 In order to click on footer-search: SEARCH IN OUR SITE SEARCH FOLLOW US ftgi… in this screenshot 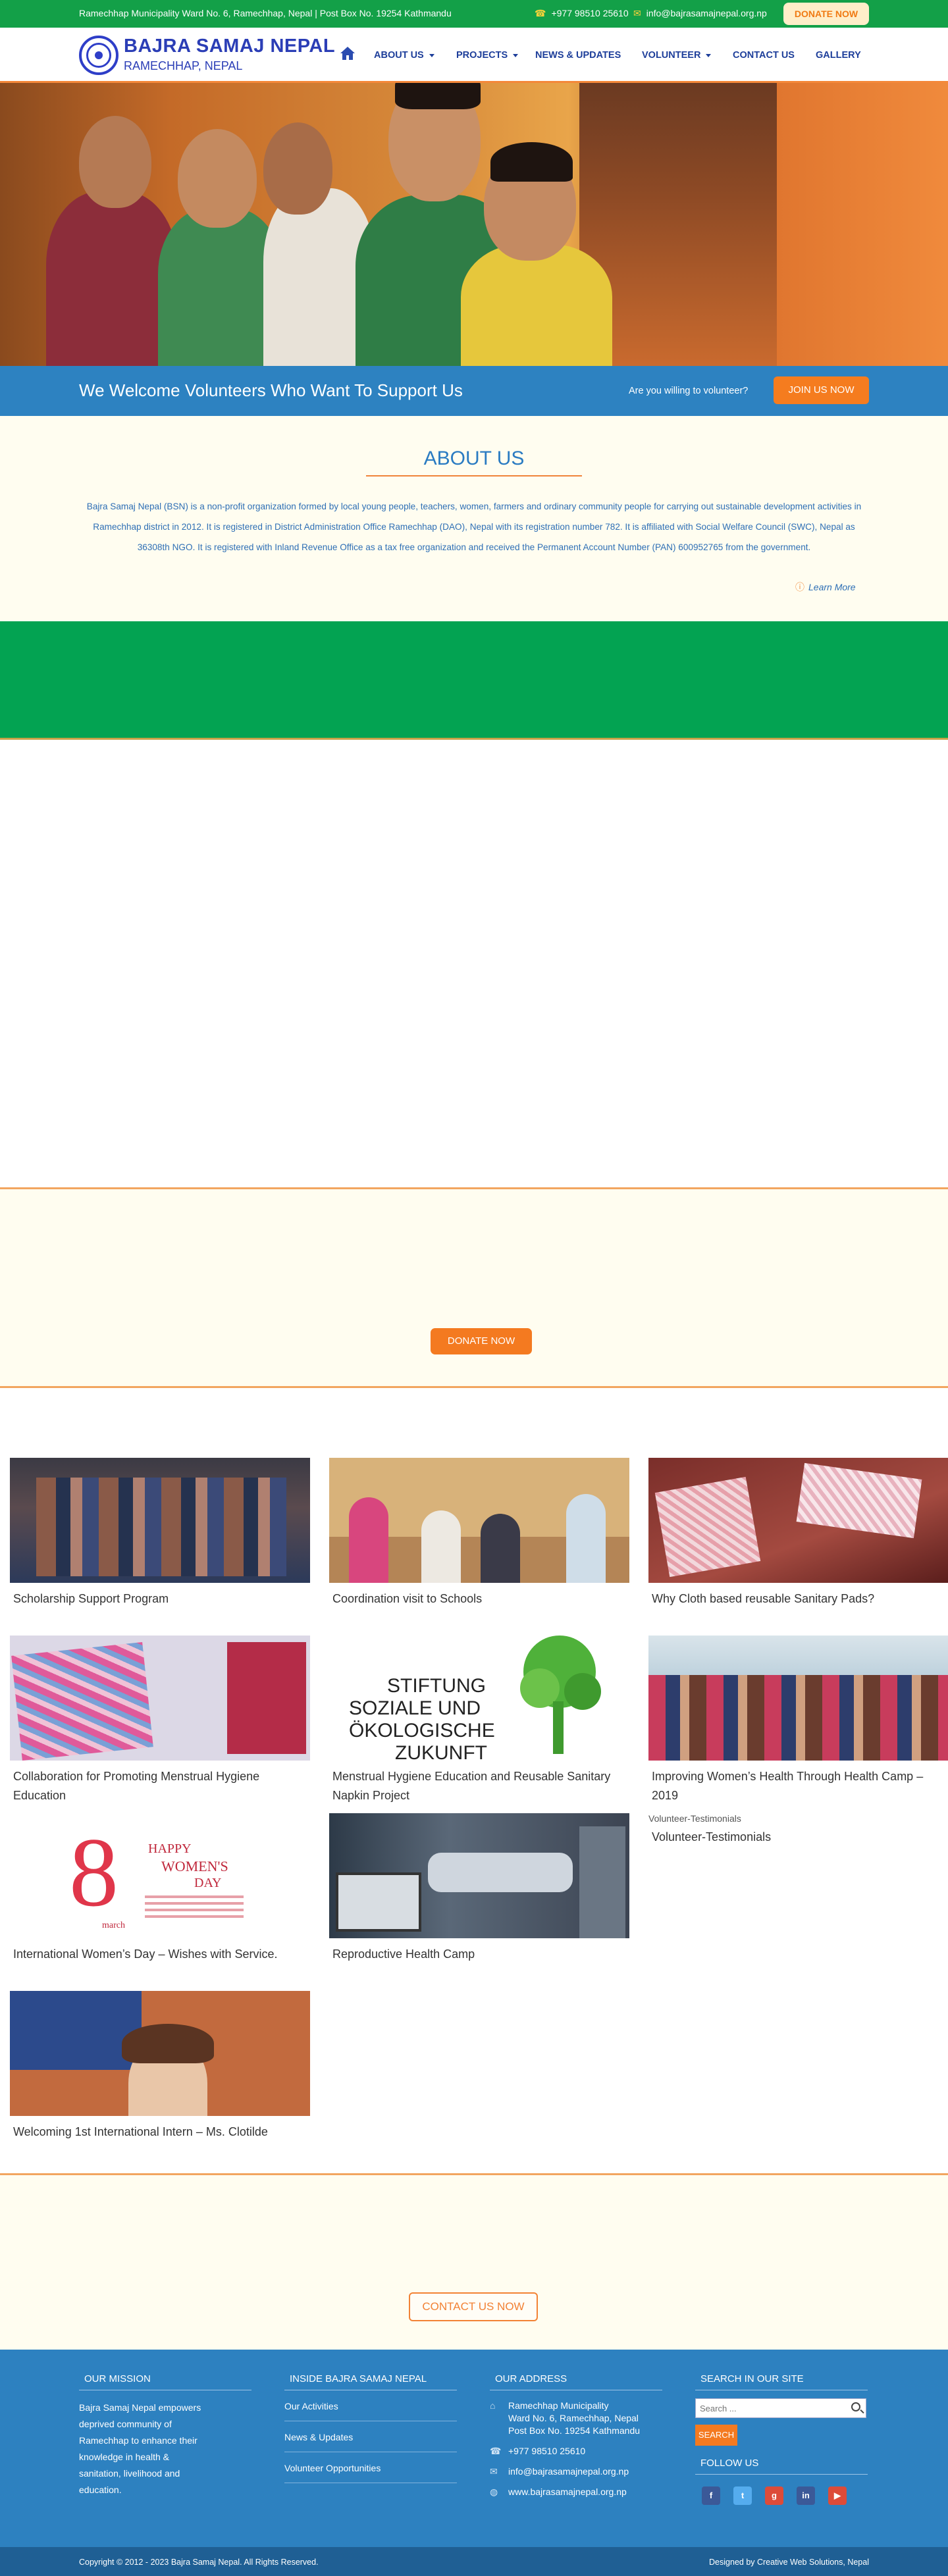, I will do `click(781, 2439)`.